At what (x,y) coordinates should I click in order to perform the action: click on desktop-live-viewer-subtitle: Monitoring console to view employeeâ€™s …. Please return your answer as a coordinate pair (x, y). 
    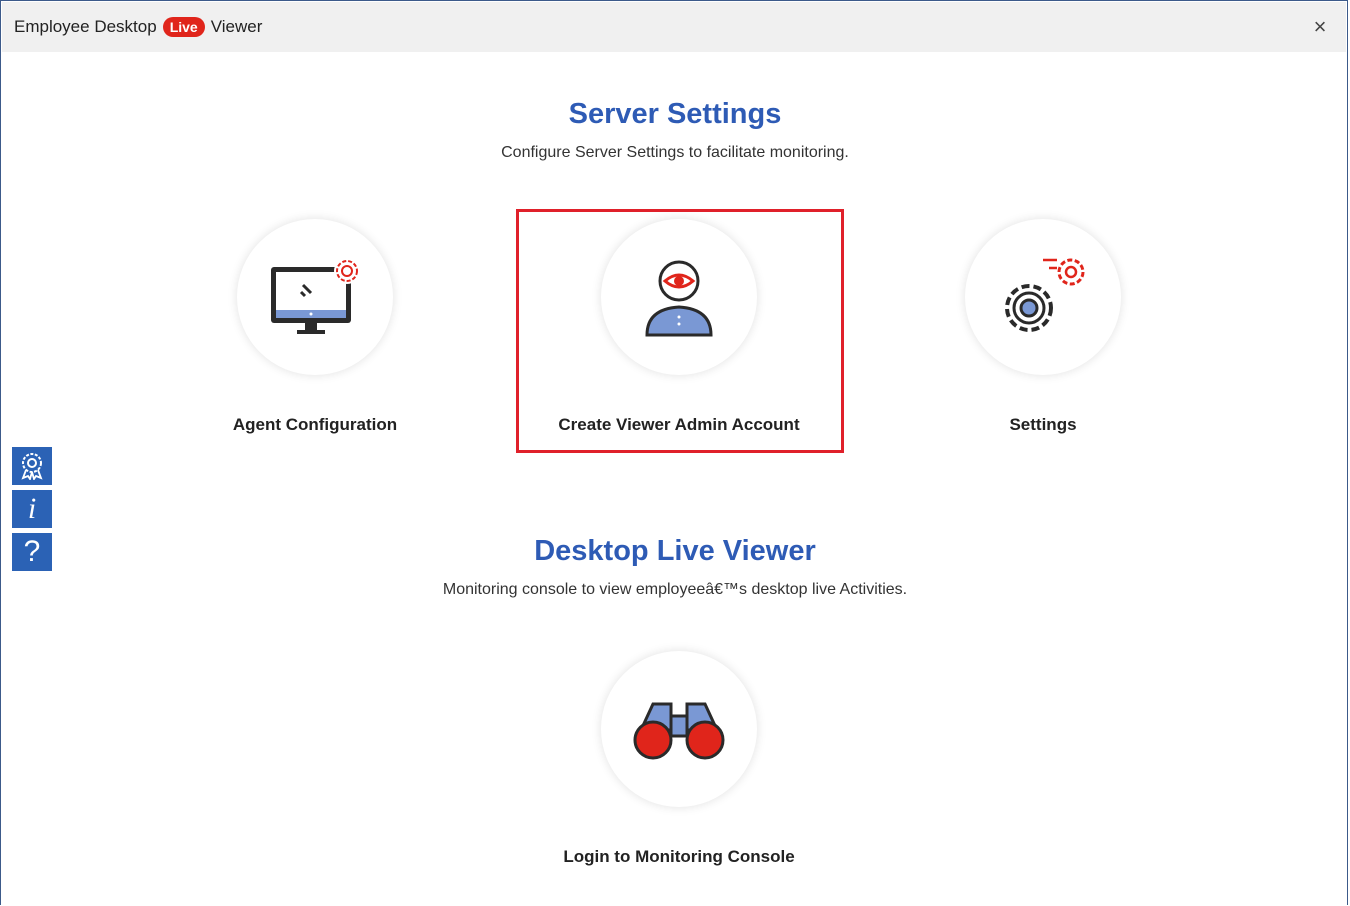
    Looking at the image, I should click on (675, 589).